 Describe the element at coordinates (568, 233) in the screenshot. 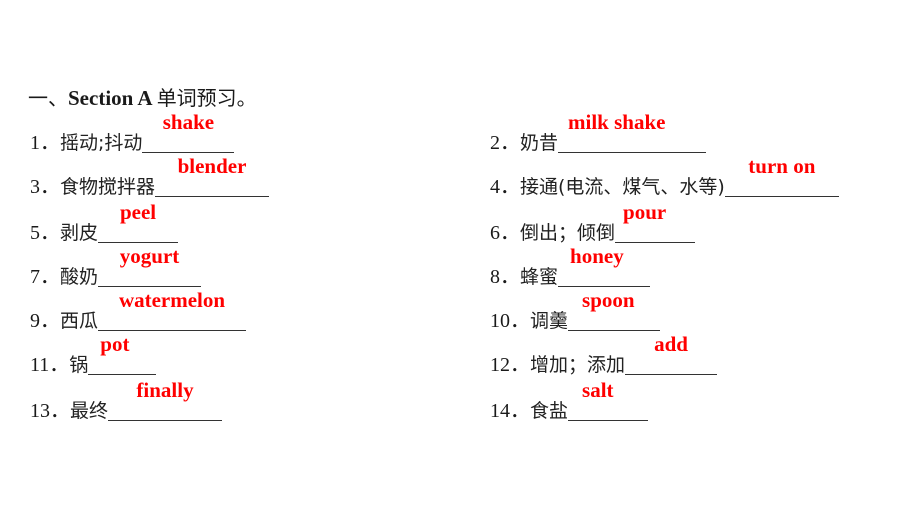

I see `item-prompt: 倒出；倾倒` at that location.